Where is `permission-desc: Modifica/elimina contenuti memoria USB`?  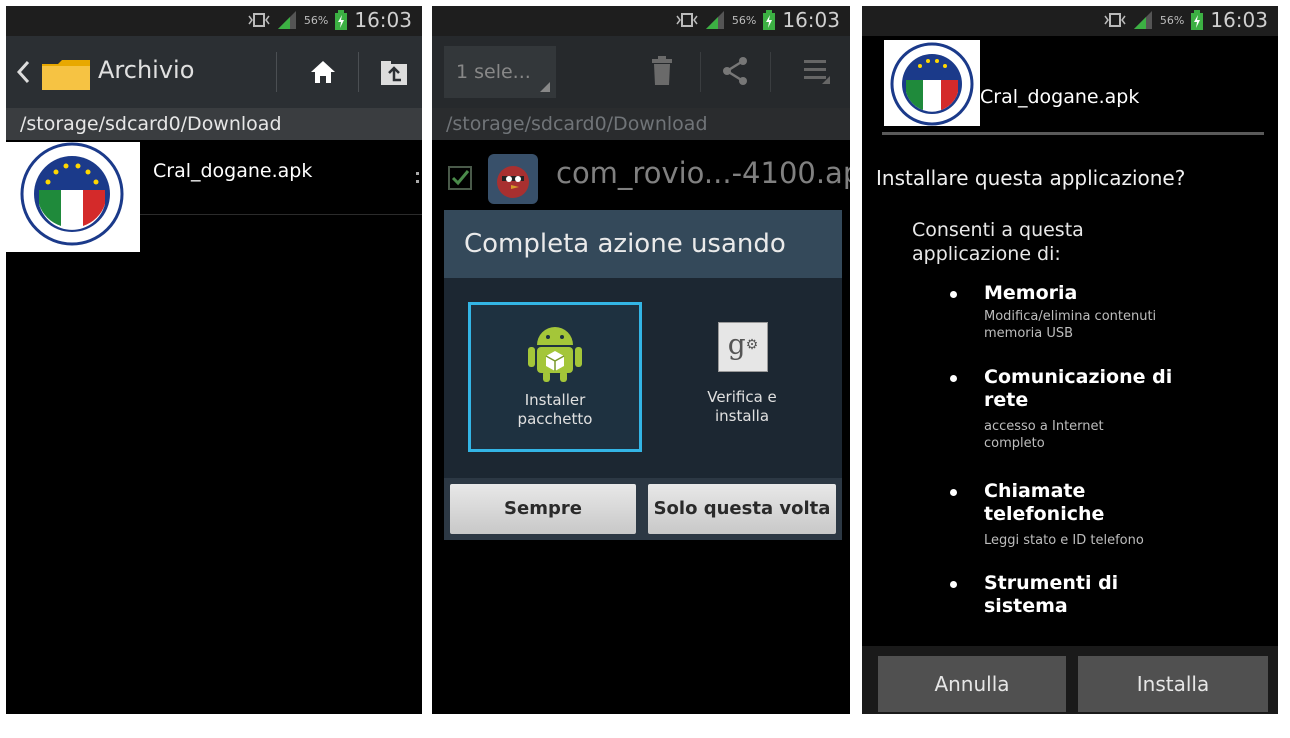 permission-desc: Modifica/elimina contenuti memoria USB is located at coordinates (1070, 325).